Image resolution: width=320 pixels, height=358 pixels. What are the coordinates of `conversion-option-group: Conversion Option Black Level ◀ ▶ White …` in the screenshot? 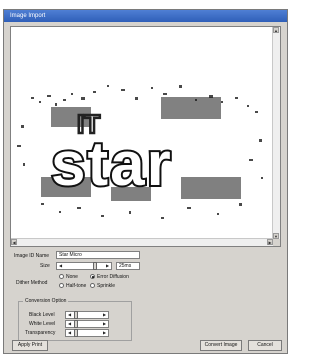 It's located at (75, 319).